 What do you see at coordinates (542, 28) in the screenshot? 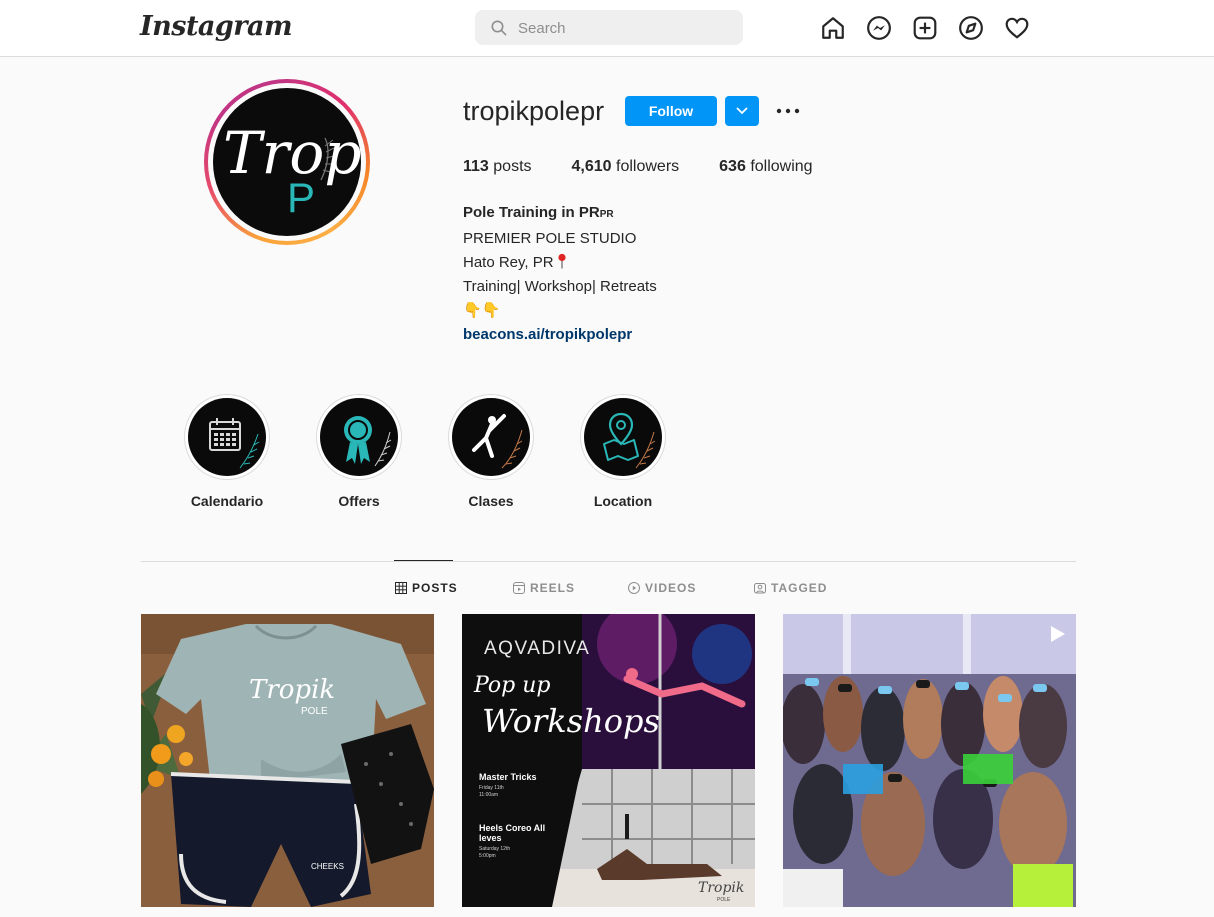
I see `search-placeholder: Search` at bounding box center [542, 28].